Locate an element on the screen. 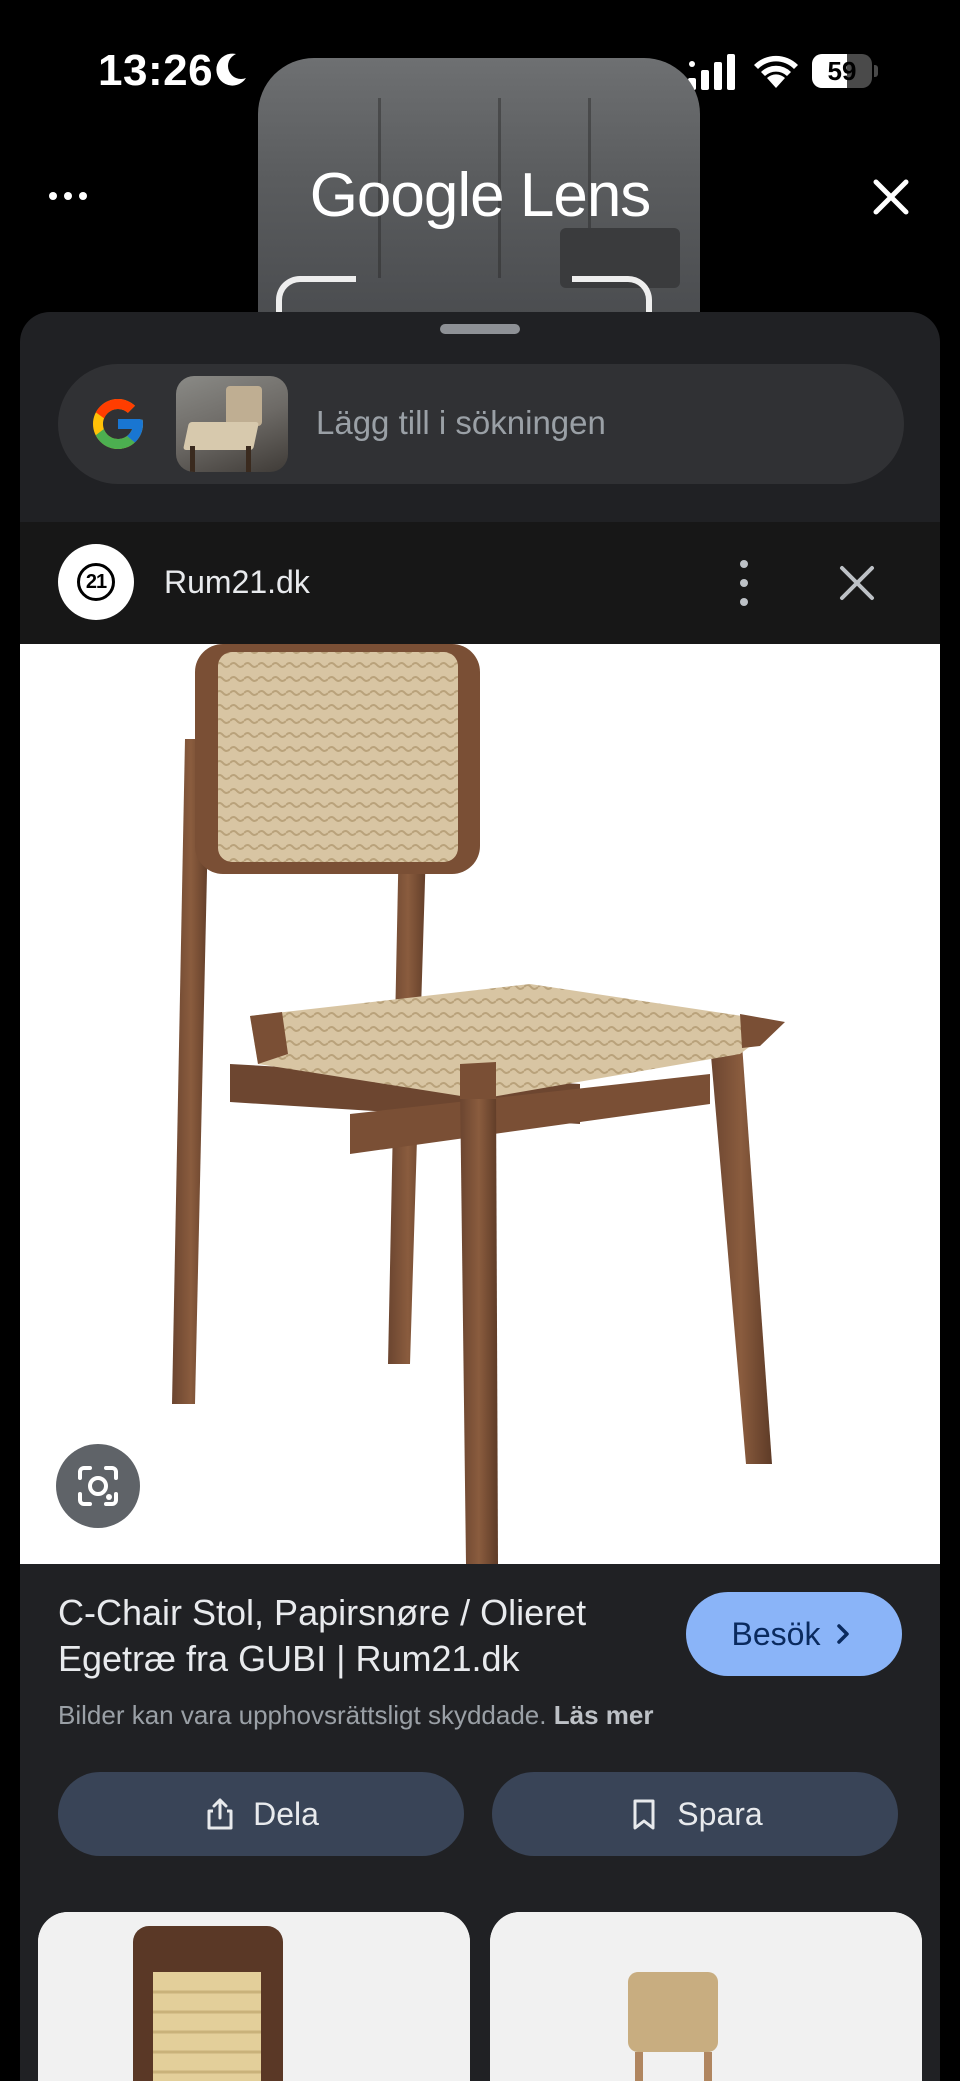 Image resolution: width=960 pixels, height=2081 pixels. title-product: Lens is located at coordinates (585, 195).